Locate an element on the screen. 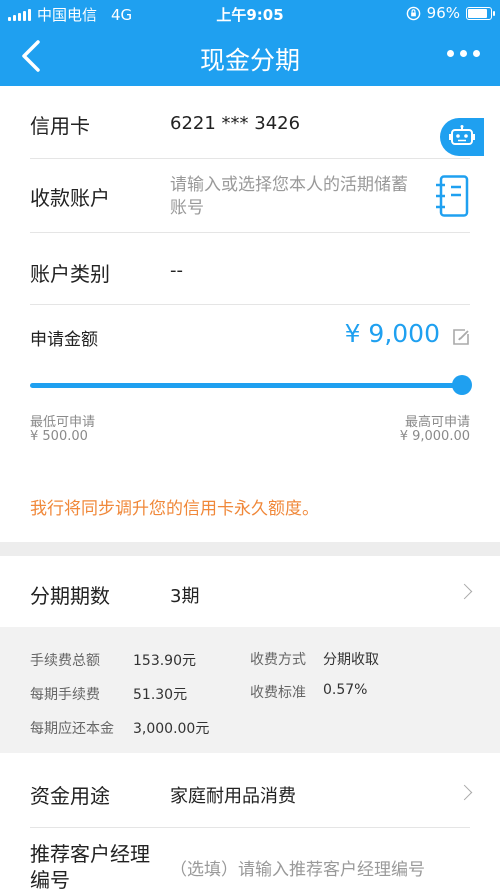 This screenshot has width=500, height=893. address-book-icon is located at coordinates (453, 196).